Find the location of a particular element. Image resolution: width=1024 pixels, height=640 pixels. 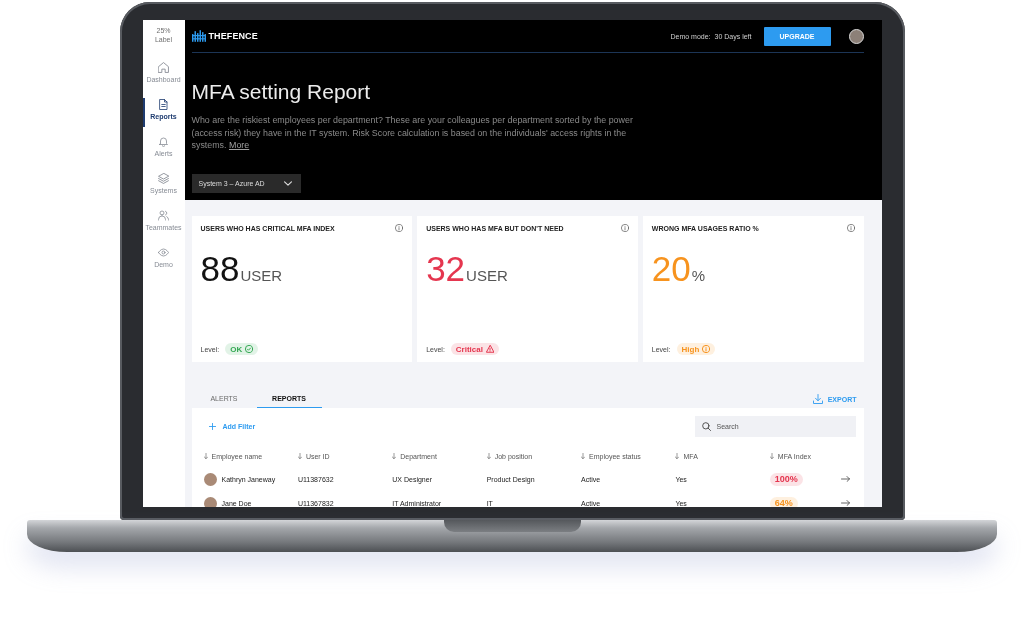

chevron-down-icon is located at coordinates (287, 183).